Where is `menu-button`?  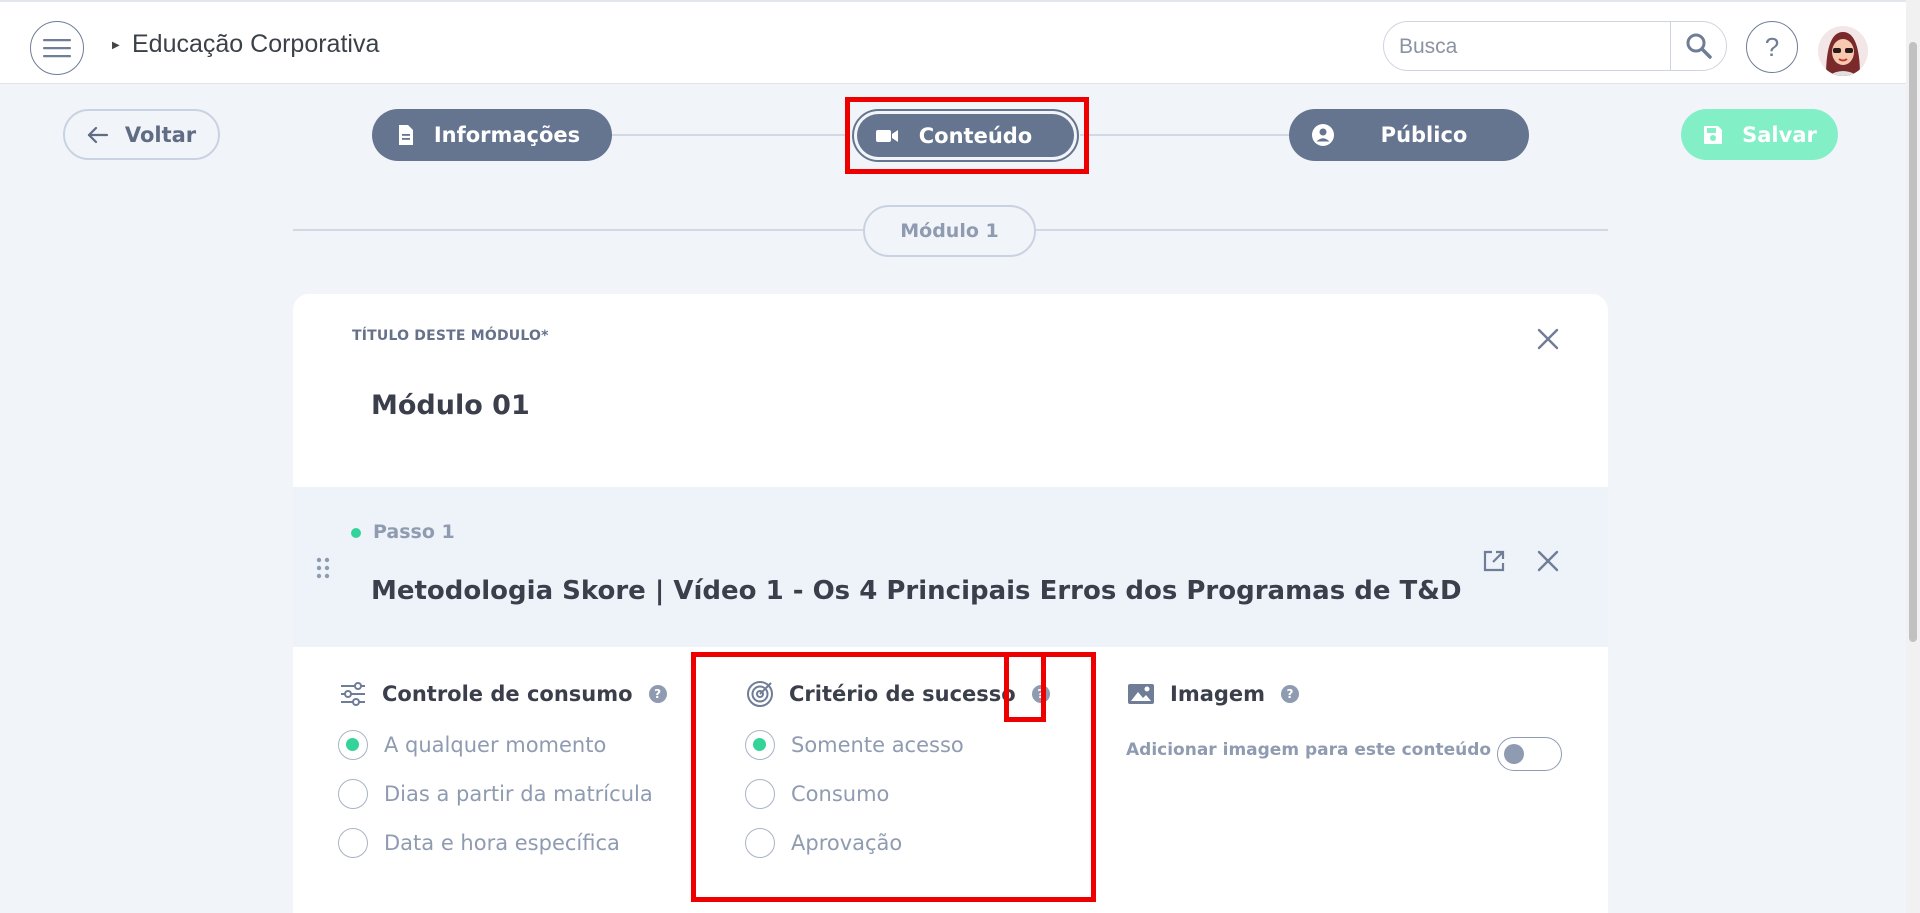
menu-button is located at coordinates (57, 48).